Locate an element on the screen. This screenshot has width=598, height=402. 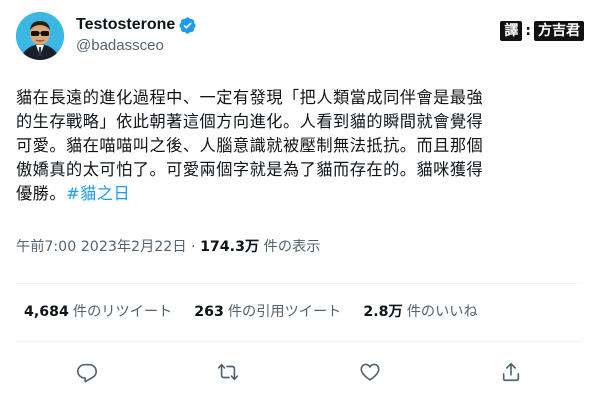
tweet-text-line-tail: 優勝。 is located at coordinates (41, 193).